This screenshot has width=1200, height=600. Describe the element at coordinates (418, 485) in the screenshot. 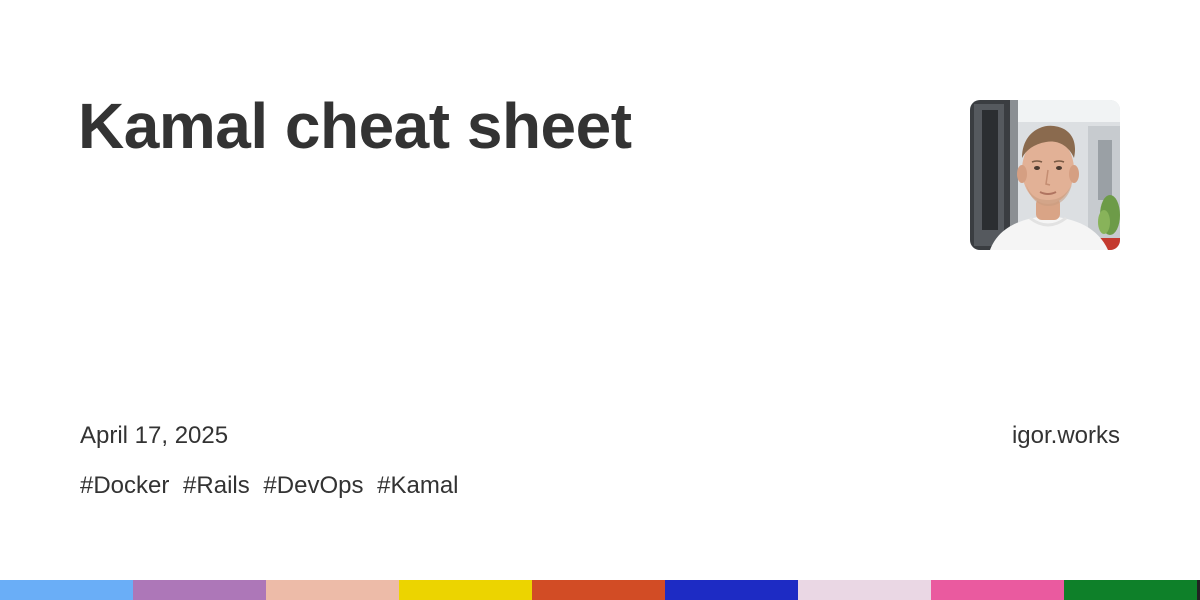

I see `tag-kamal: #Kamal` at that location.